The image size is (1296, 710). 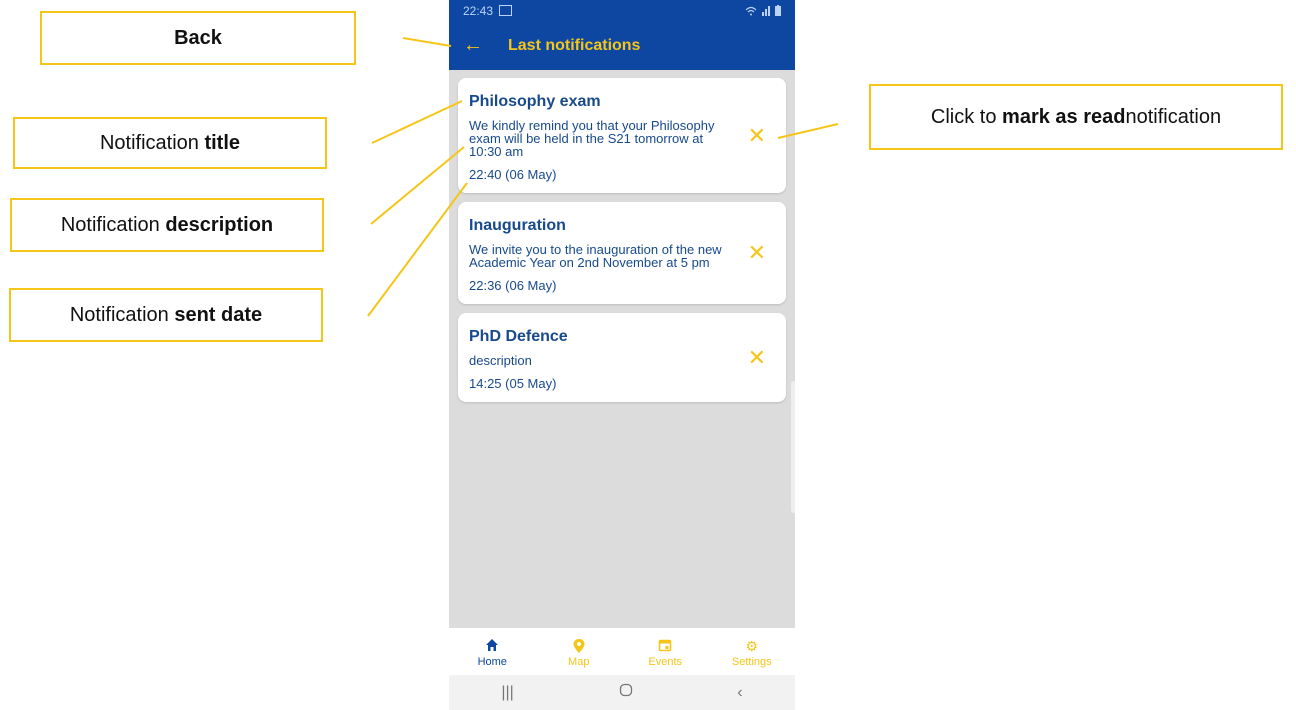 I want to click on nav-settings: ⚙ Settings, so click(x=752, y=651).